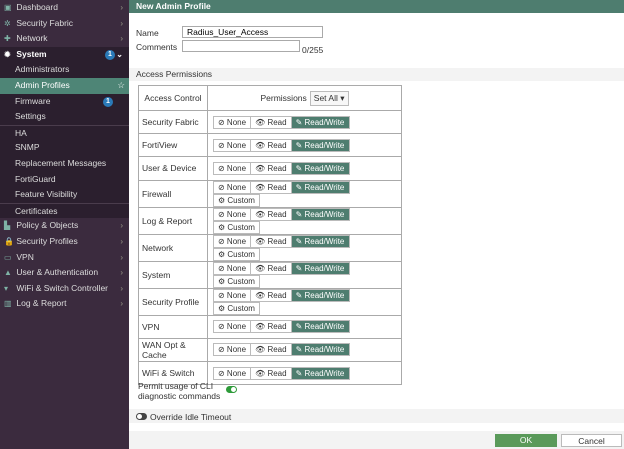 This screenshot has height=449, width=624. I want to click on fabric-icon: ✲, so click(7, 23).